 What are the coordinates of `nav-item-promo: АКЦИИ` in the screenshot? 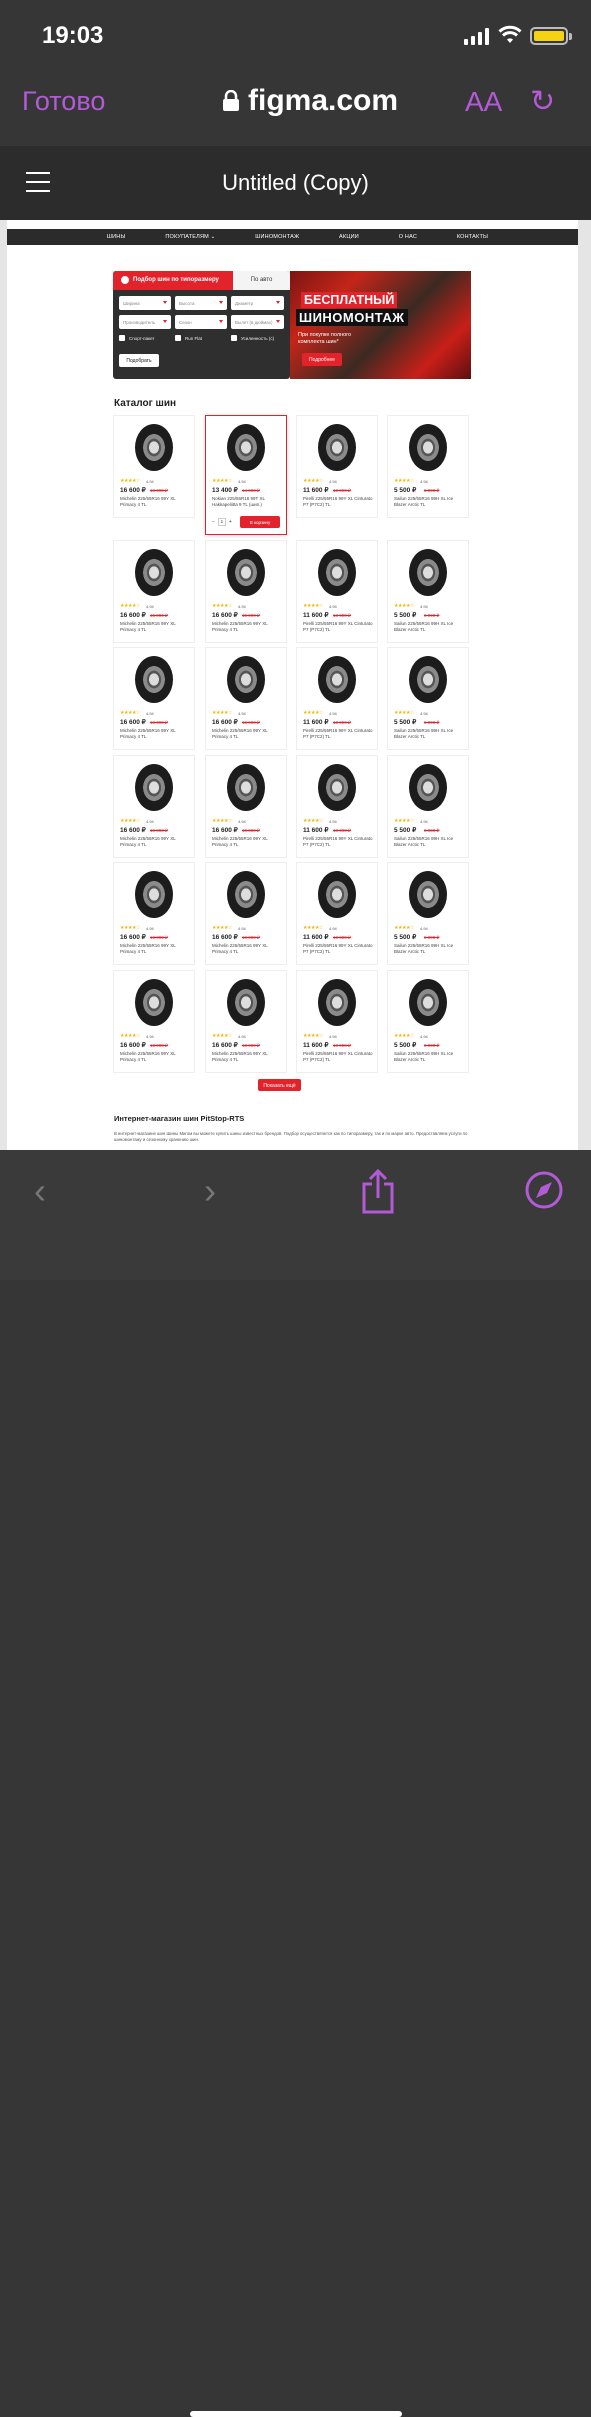 It's located at (349, 237).